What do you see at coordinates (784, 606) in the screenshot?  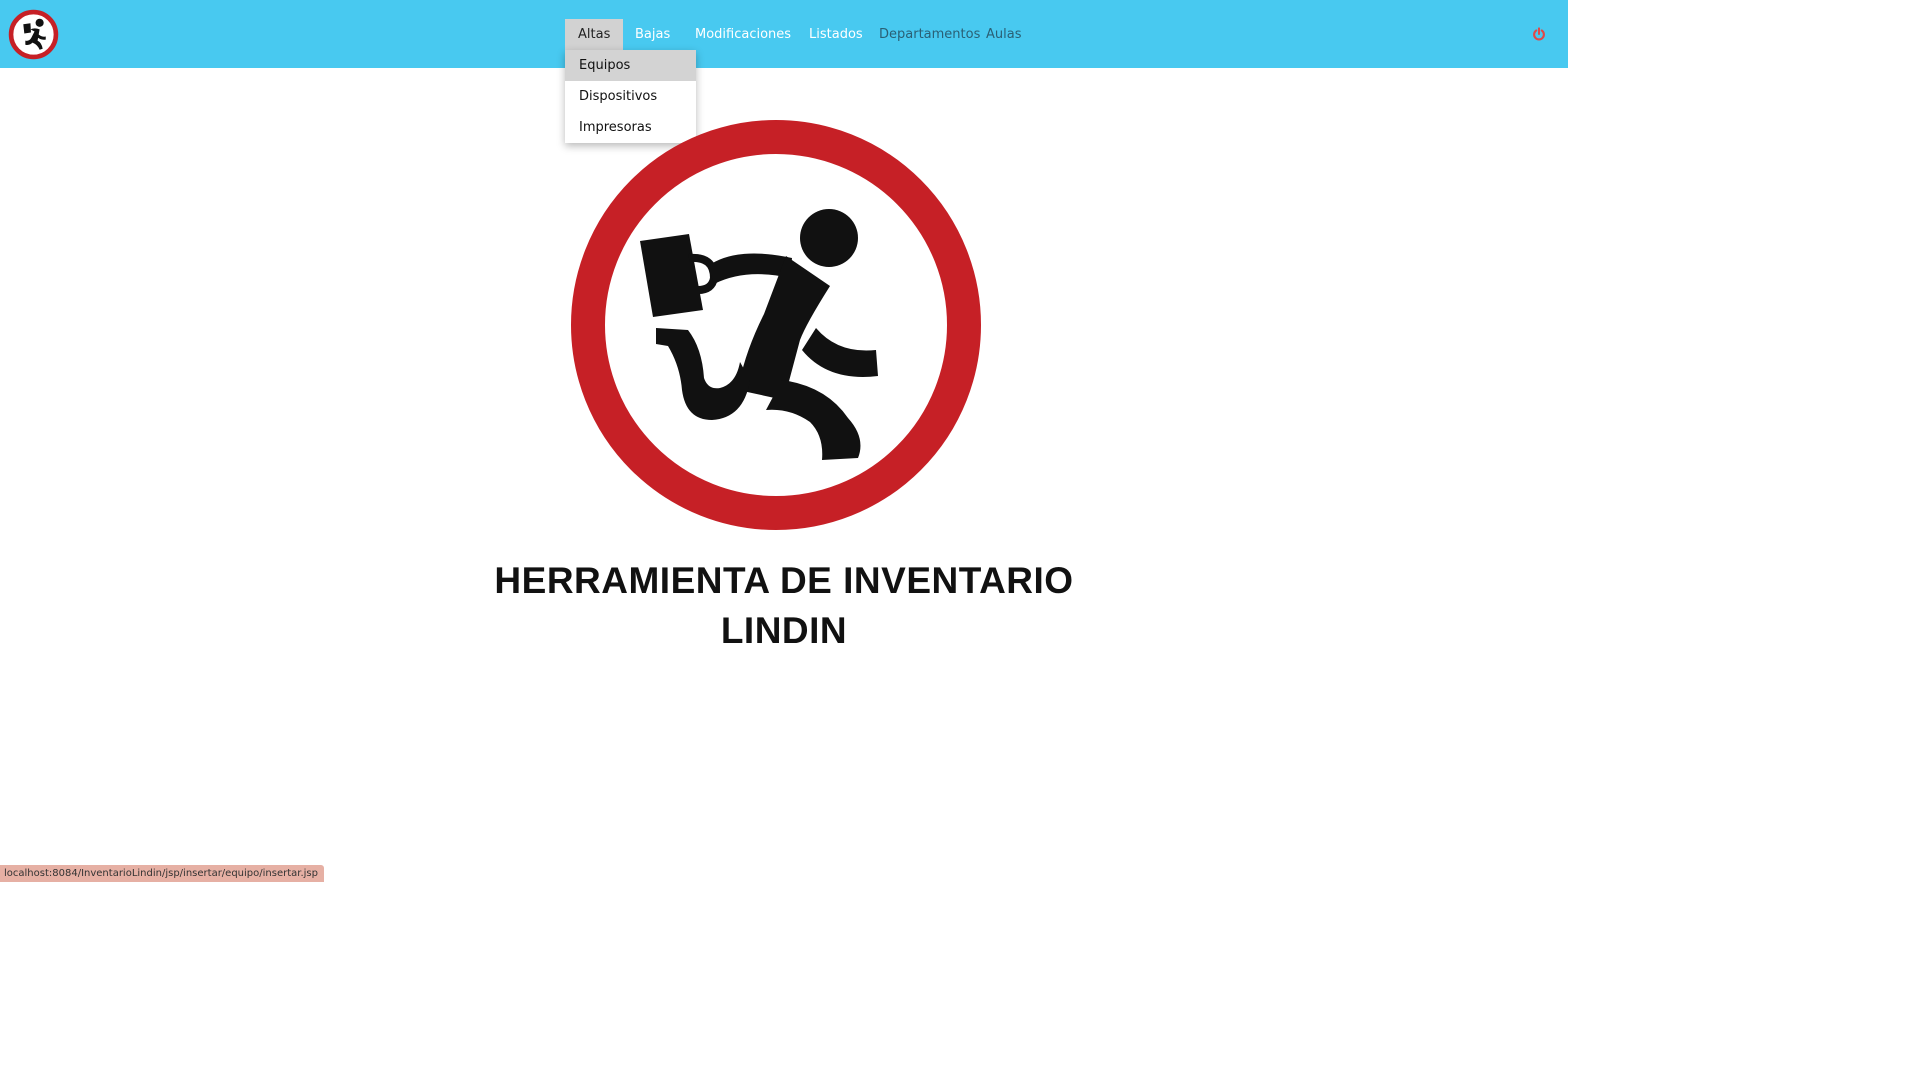 I see `hero-title: HERRAMIENTA DE INVENTARIO LINDIN` at bounding box center [784, 606].